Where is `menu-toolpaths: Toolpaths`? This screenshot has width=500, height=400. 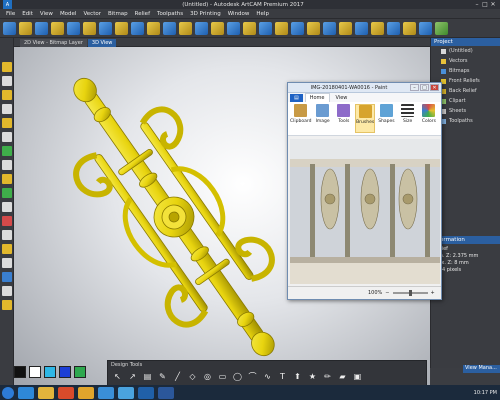 menu-toolpaths: Toolpaths is located at coordinates (170, 14).